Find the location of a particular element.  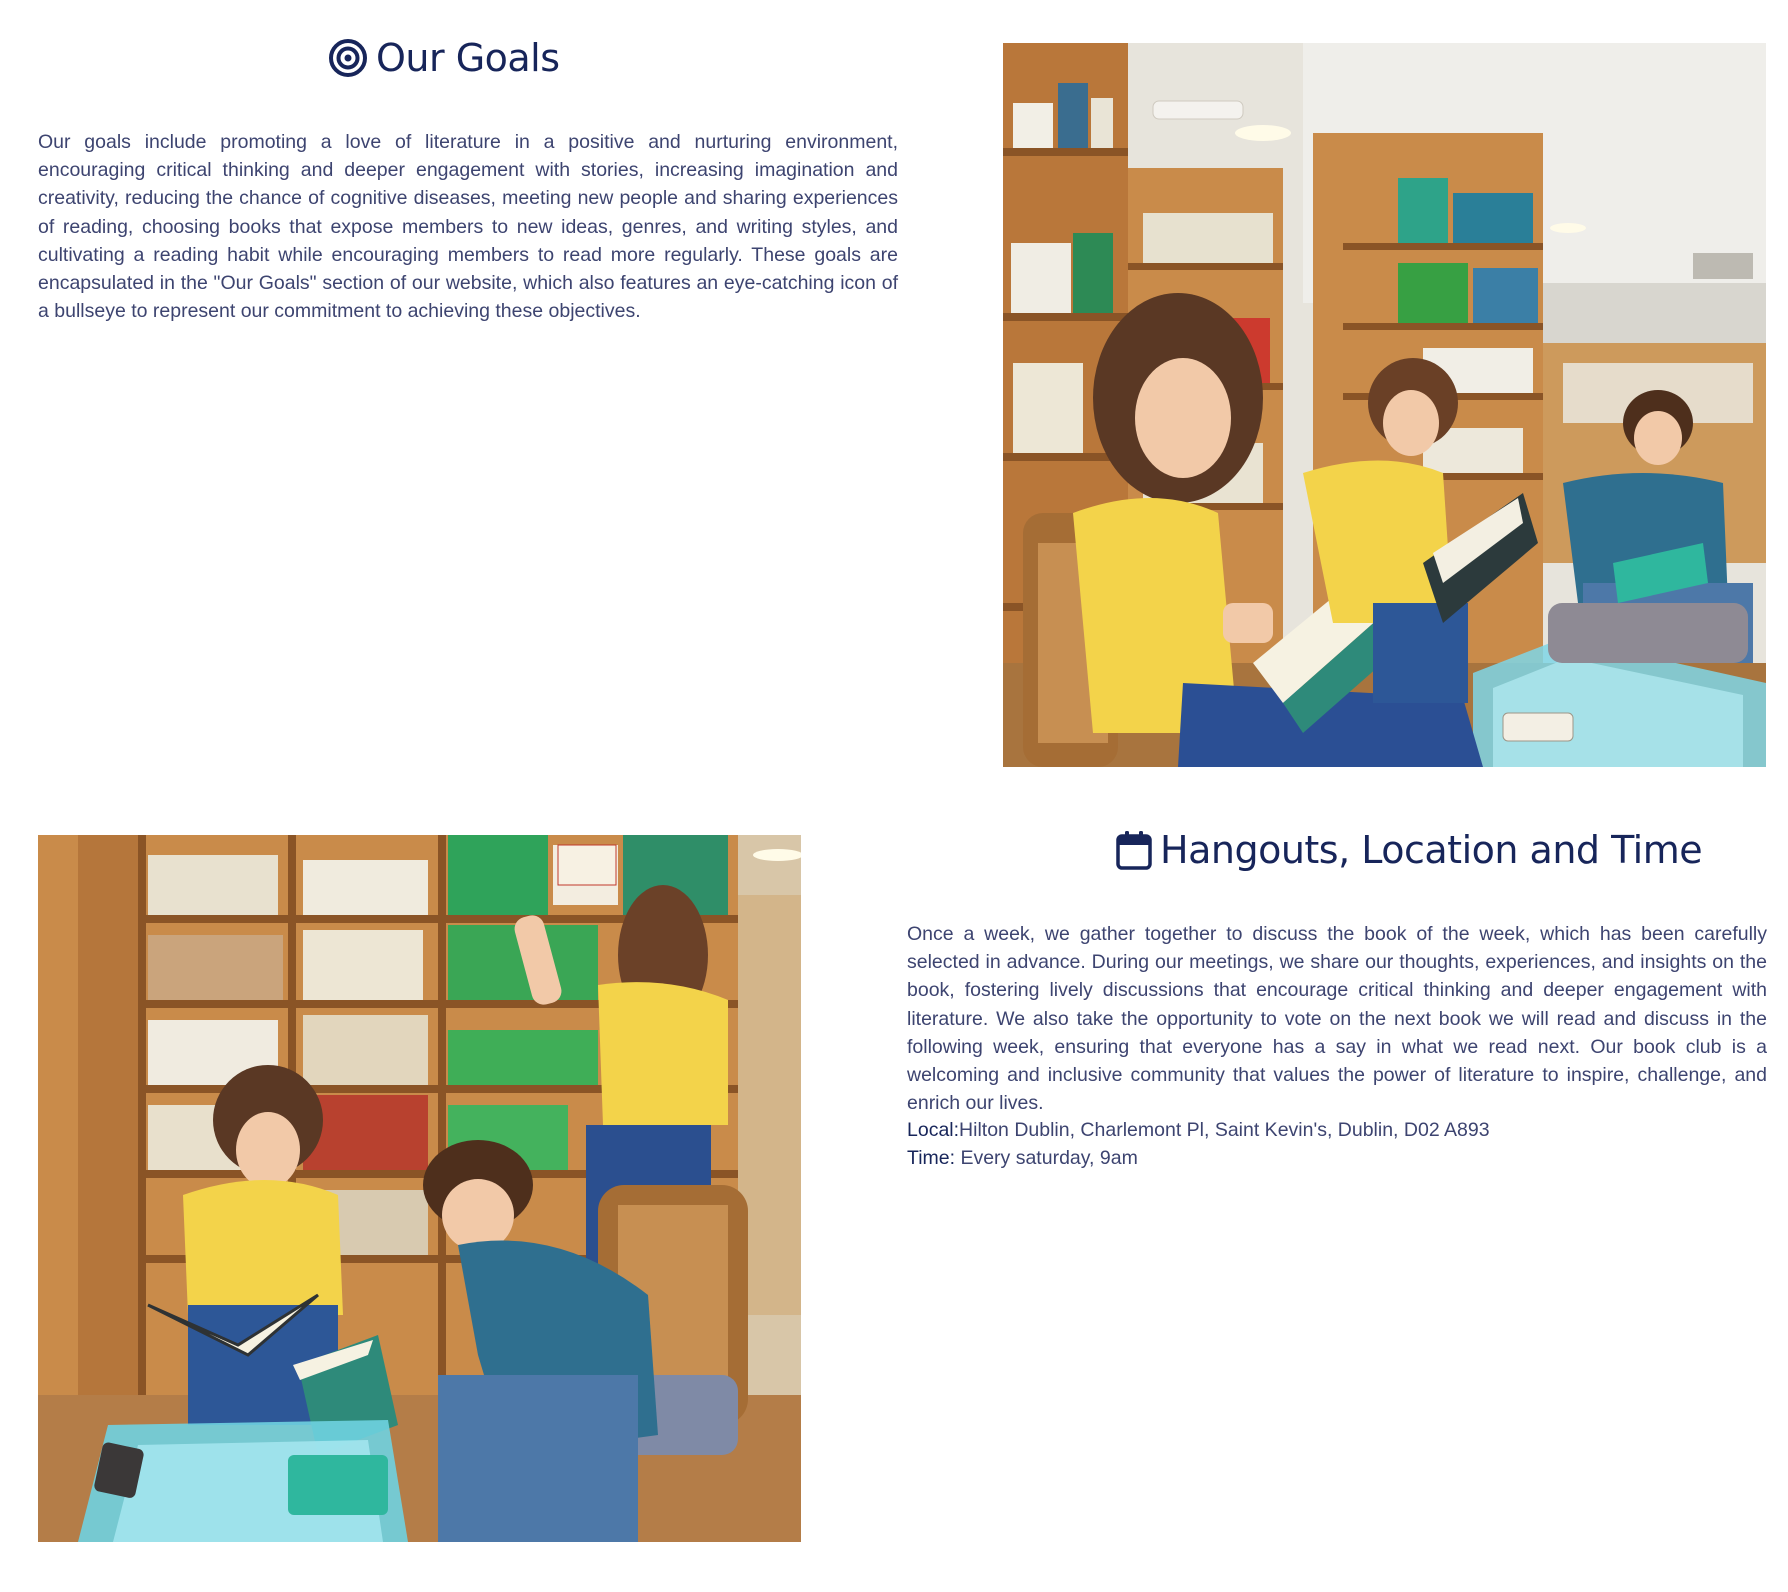

calendar-icon is located at coordinates (1134, 850).